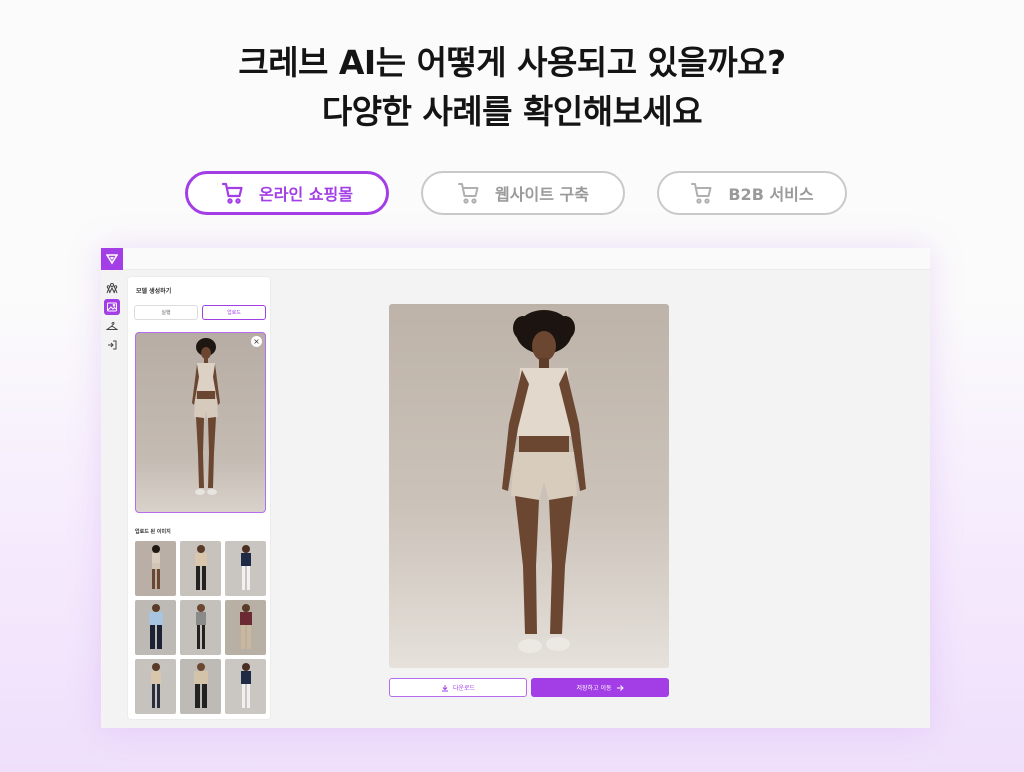 The image size is (1024, 772). I want to click on rail-image, so click(112, 307).